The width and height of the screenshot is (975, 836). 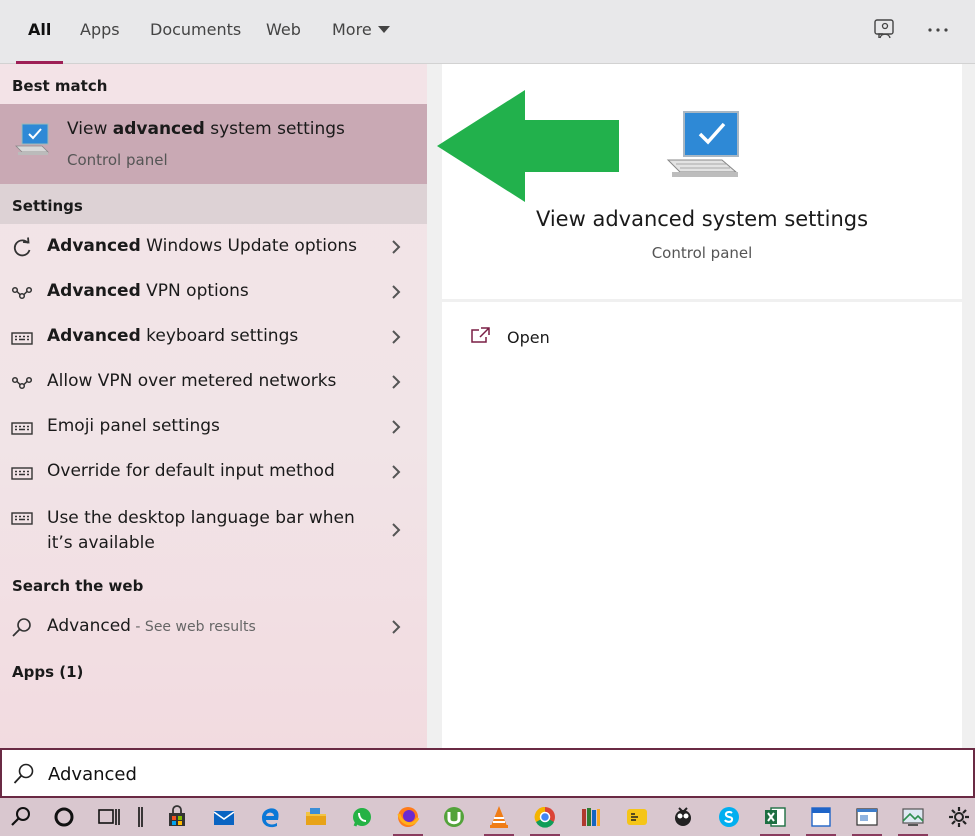 I want to click on list-item: Override for default input method, so click(x=213, y=472).